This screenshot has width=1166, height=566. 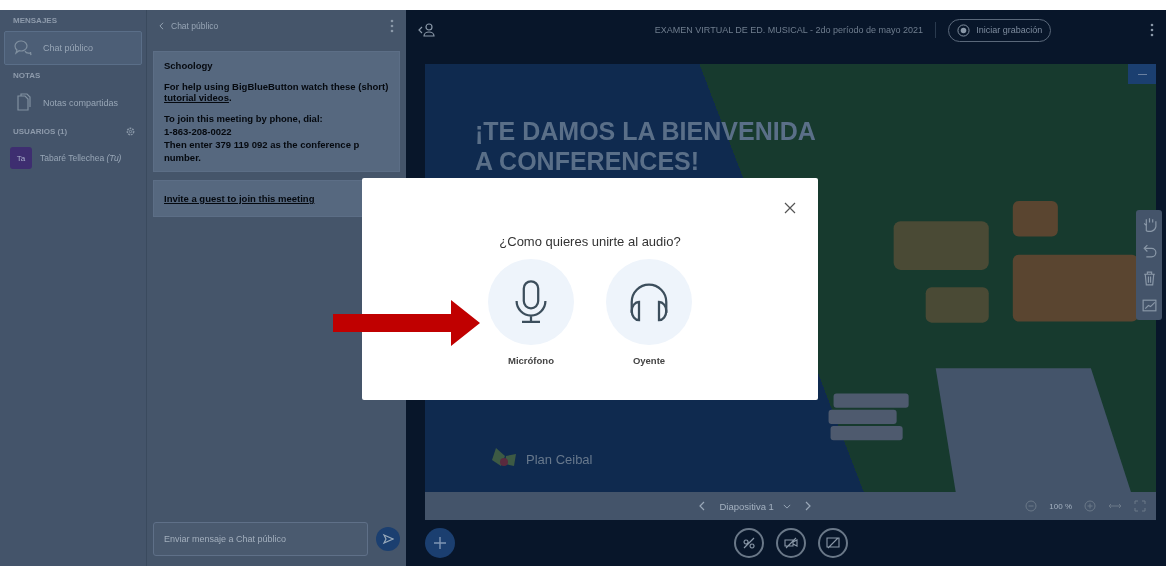 What do you see at coordinates (559, 459) in the screenshot?
I see `slide-logo-text: Plan Ceibal` at bounding box center [559, 459].